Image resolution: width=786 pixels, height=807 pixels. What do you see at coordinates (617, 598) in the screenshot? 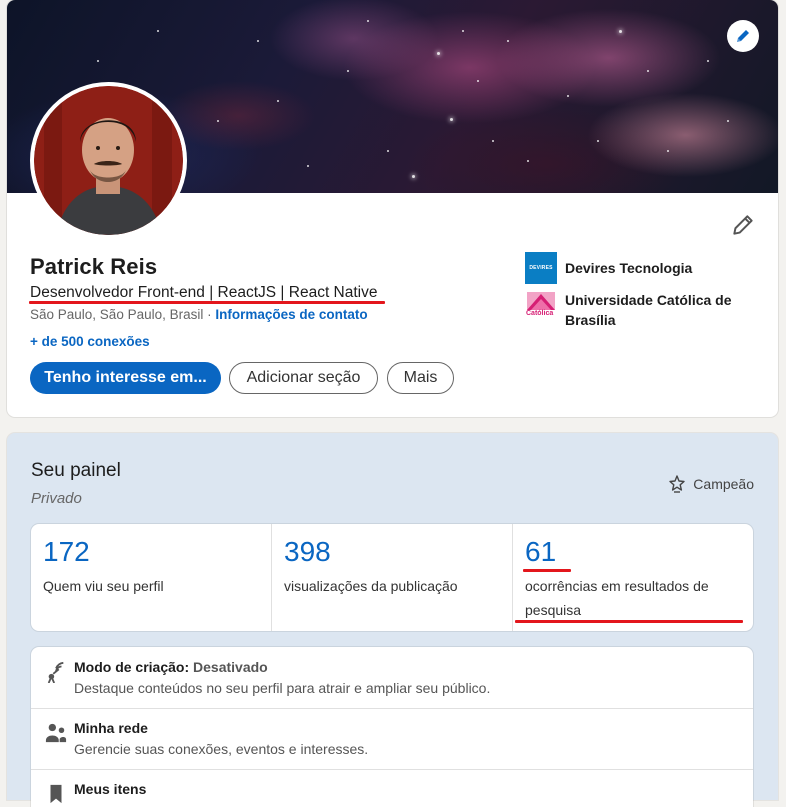
I see `stat-label: ocorrências em resultados de pesquisa` at bounding box center [617, 598].